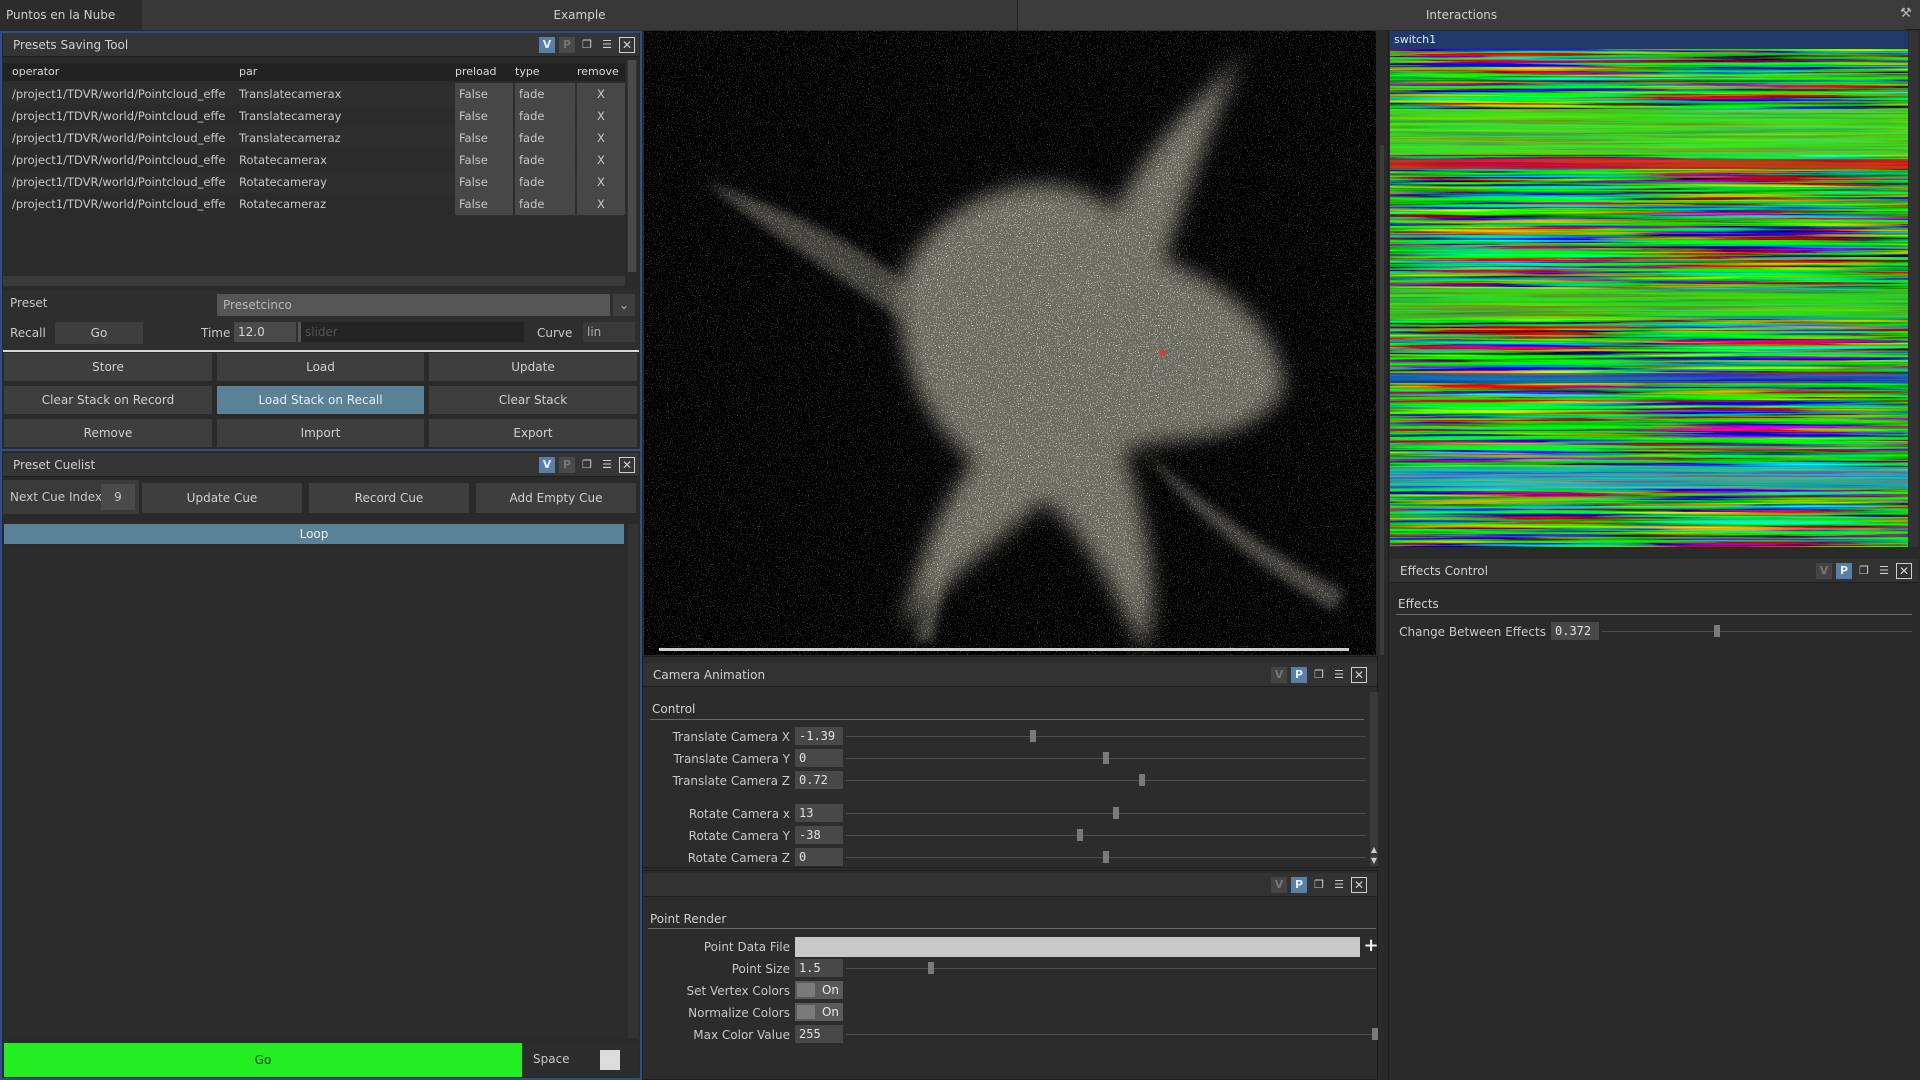 This screenshot has height=1080, width=1920. I want to click on camera-param-field: -38, so click(819, 835).